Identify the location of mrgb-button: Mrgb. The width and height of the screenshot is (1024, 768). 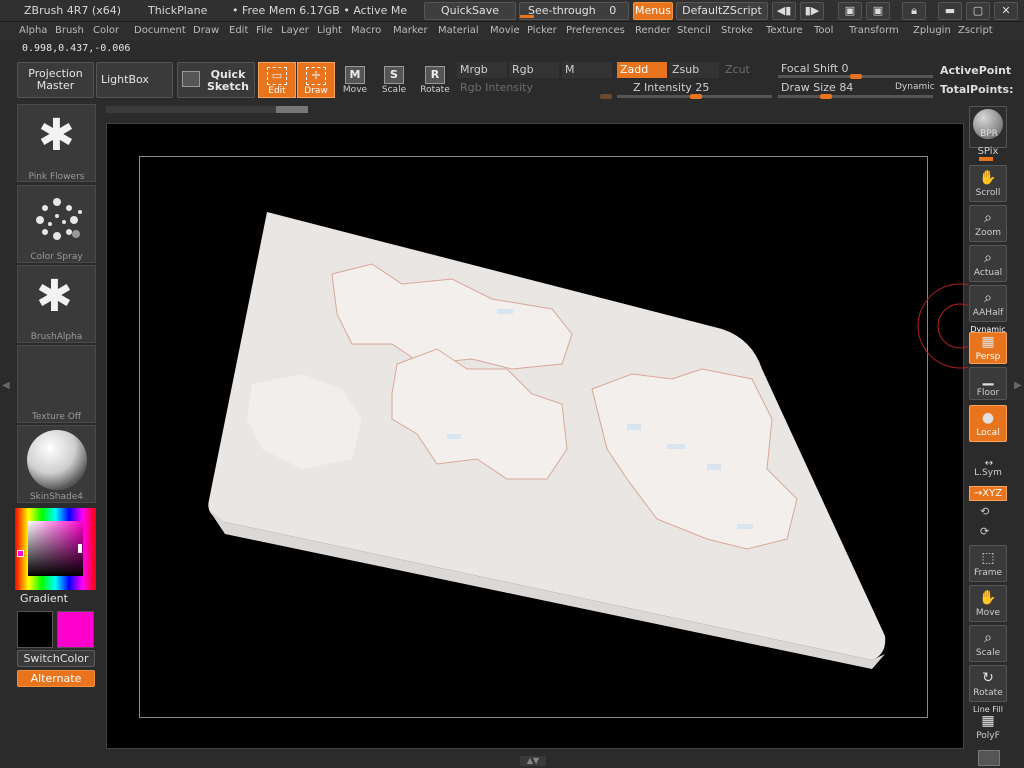
(482, 70).